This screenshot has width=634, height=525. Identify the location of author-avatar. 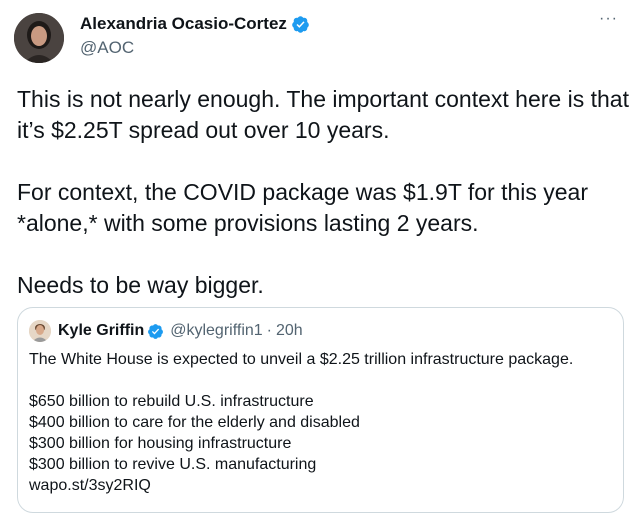
(39, 38).